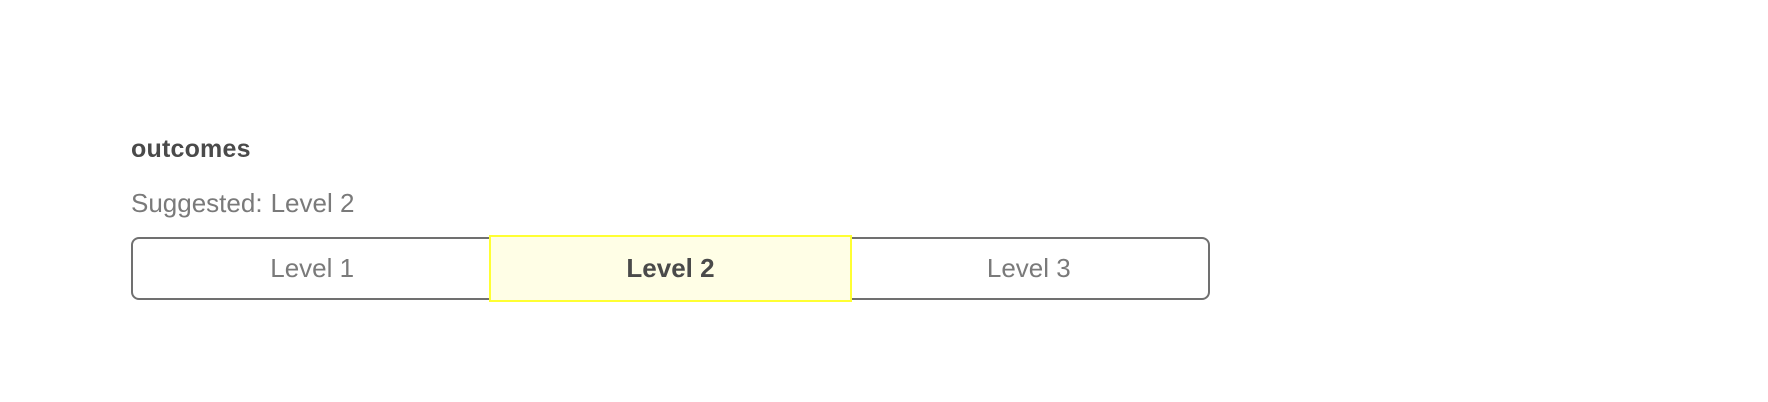  I want to click on suggested-value: Level 2, so click(312, 203).